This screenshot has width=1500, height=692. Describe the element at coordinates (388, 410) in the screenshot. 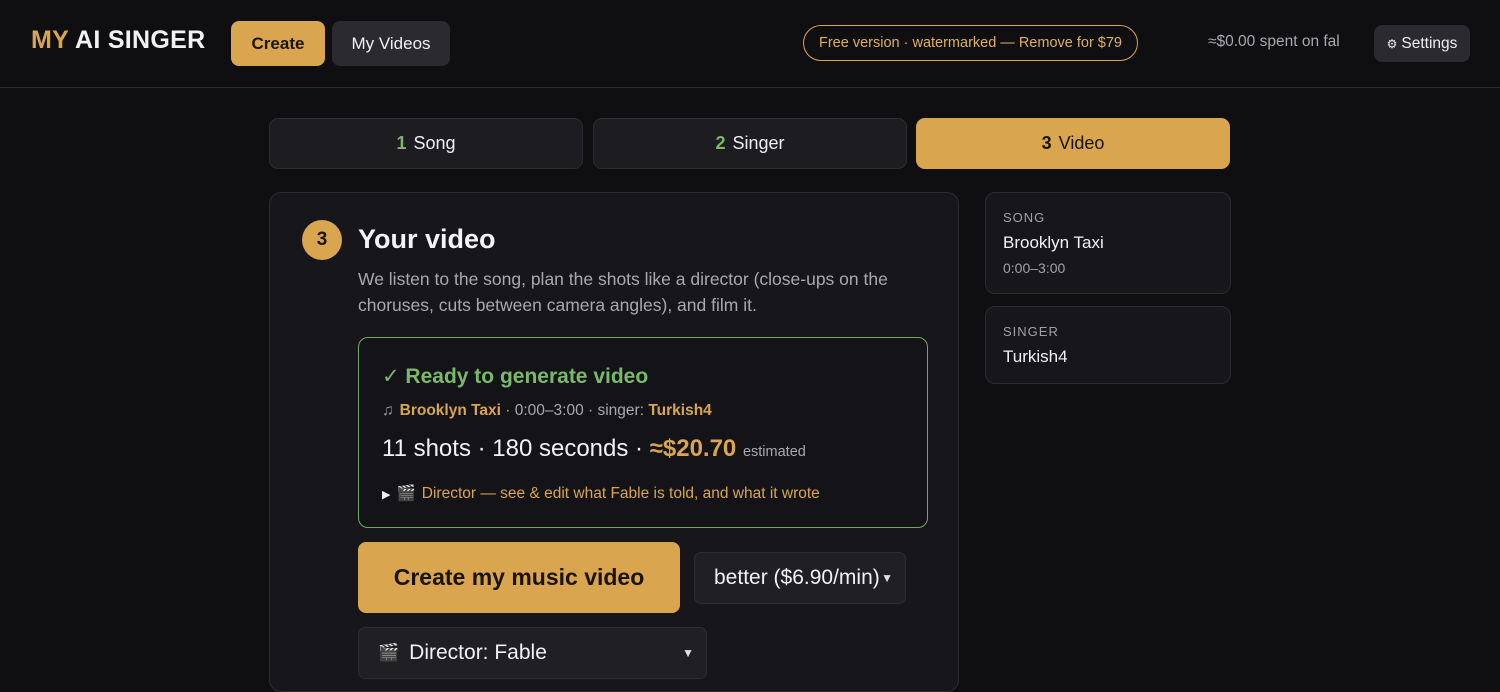

I see `music-note-icon: ♫` at that location.